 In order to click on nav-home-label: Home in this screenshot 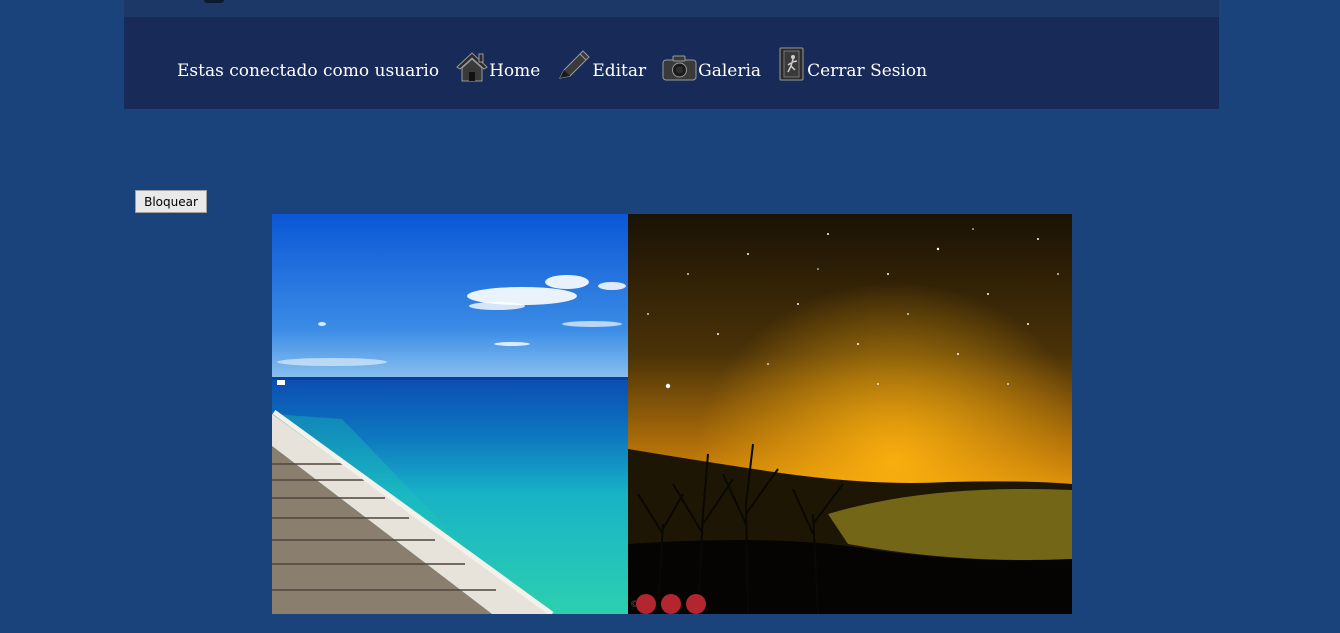, I will do `click(515, 71)`.